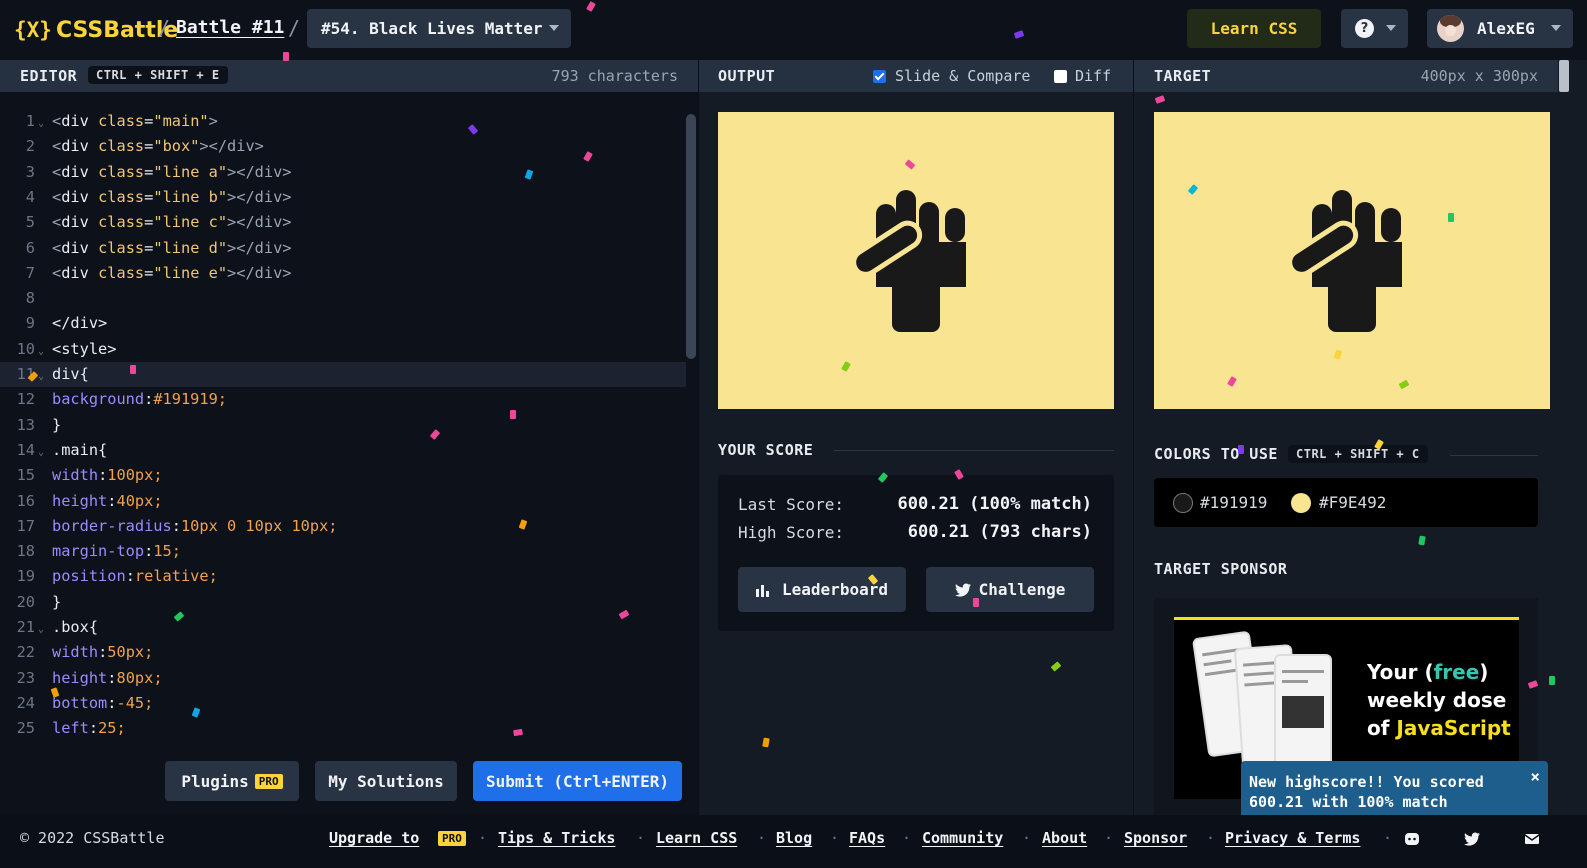 The image size is (1587, 868). I want to click on line-number: 24, so click(25, 702).